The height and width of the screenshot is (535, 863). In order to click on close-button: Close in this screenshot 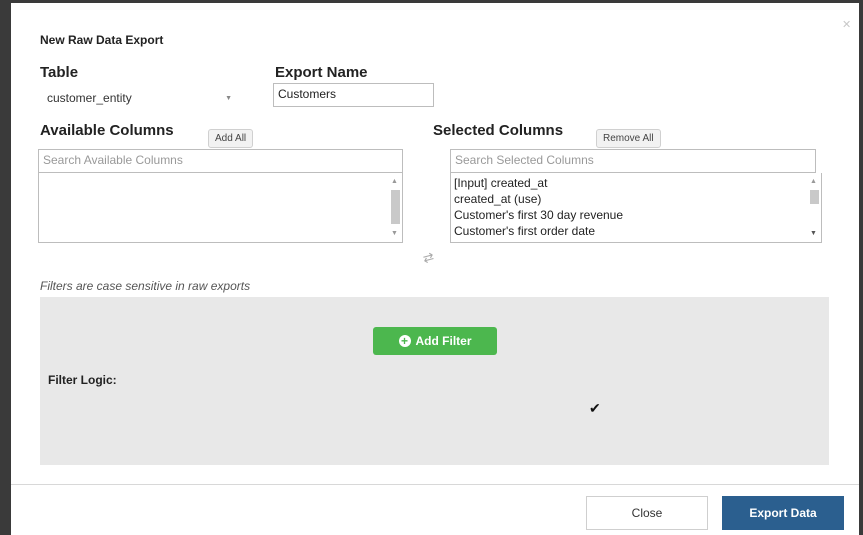, I will do `click(647, 513)`.